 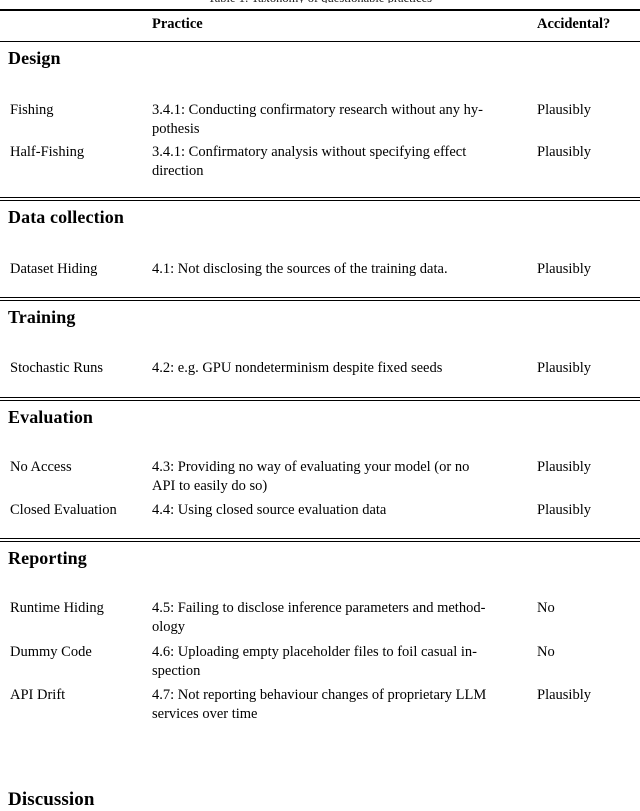 I want to click on row-desc-closed-evaluation: 4.4: Using closed source evaluation data, so click(x=269, y=510).